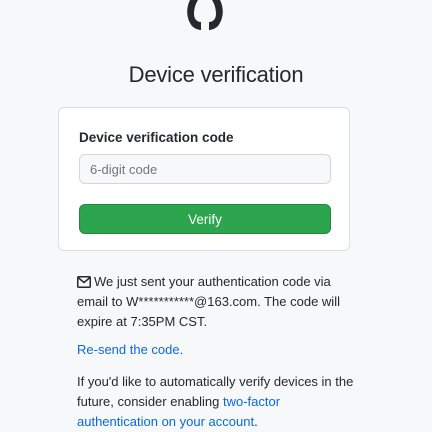 This screenshot has width=432, height=432. Describe the element at coordinates (205, 169) in the screenshot. I see `verification-code-input` at that location.